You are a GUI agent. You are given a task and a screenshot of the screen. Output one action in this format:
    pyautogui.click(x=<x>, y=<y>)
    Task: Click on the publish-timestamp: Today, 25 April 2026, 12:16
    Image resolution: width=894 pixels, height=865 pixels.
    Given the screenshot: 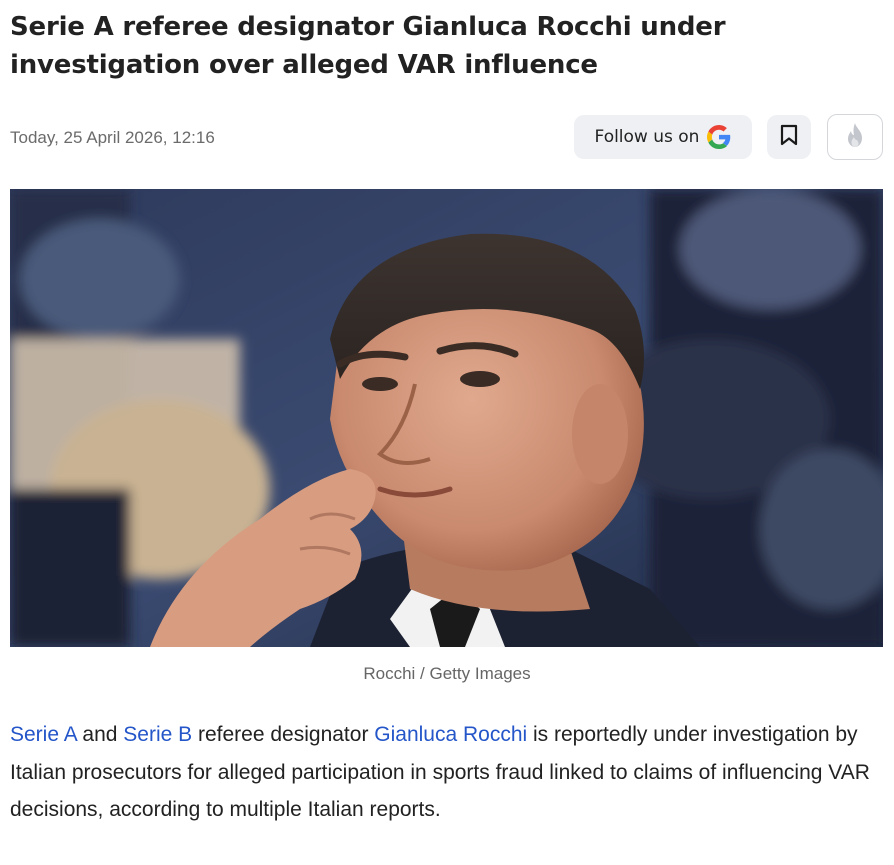 What is the action you would take?
    pyautogui.click(x=112, y=137)
    